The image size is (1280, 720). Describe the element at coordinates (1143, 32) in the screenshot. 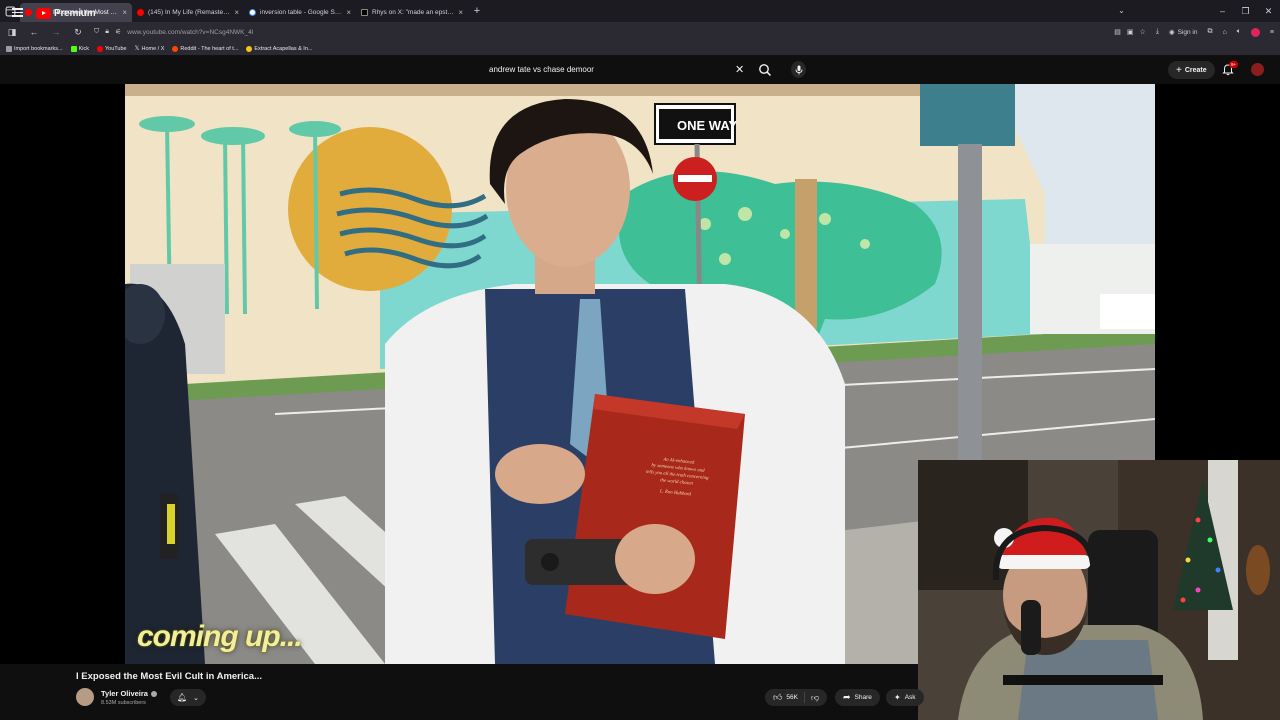

I see `bookmark-star-icon: ☆` at that location.